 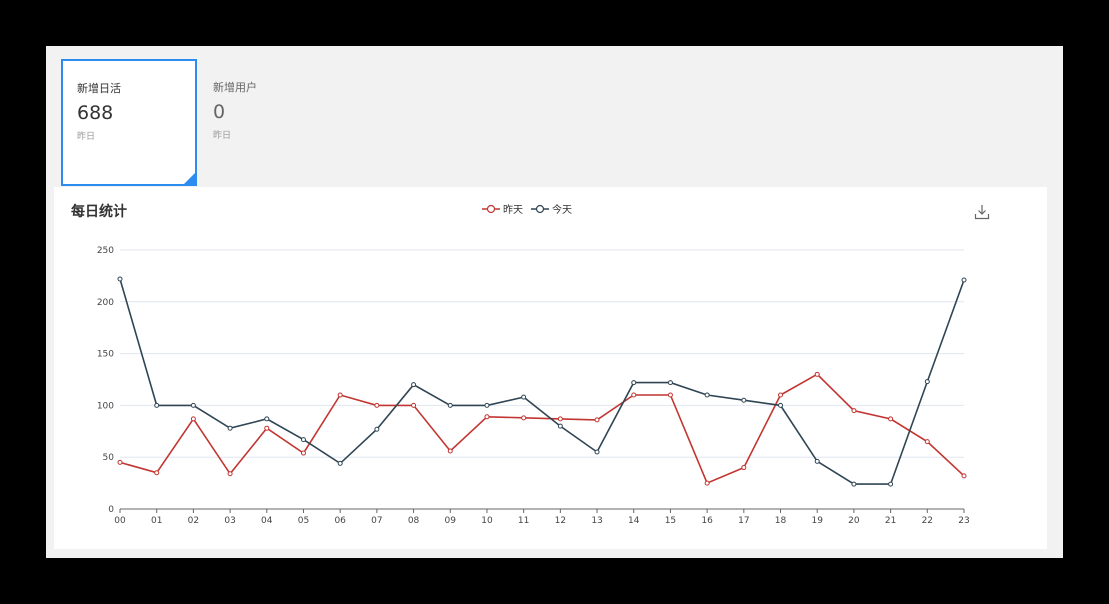 I want to click on legend-item-today: 今天, so click(x=551, y=208).